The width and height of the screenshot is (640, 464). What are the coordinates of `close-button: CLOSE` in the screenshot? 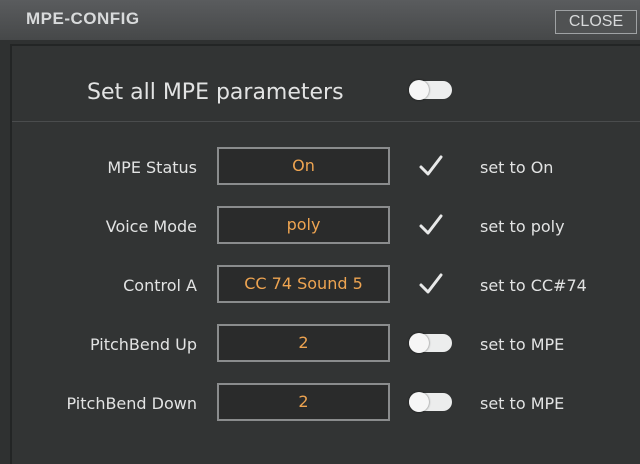 It's located at (596, 22).